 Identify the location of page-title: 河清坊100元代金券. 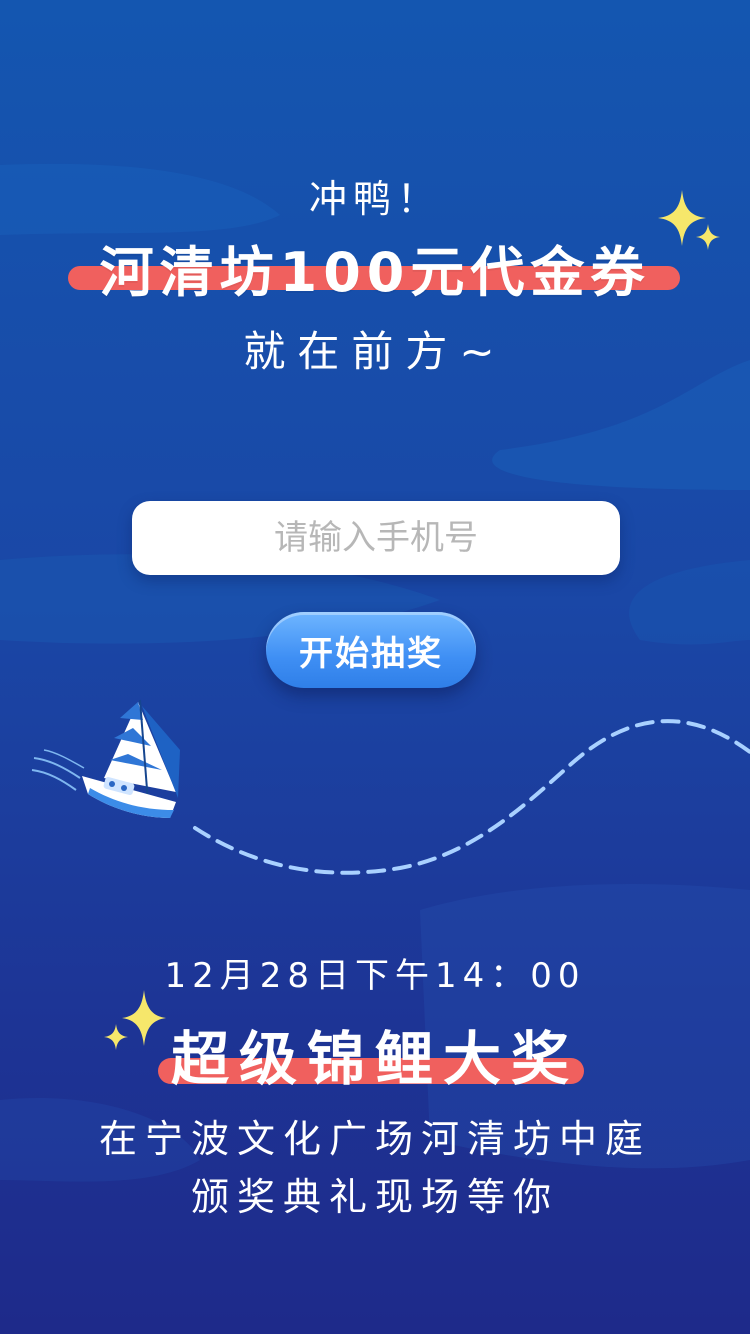
(375, 272).